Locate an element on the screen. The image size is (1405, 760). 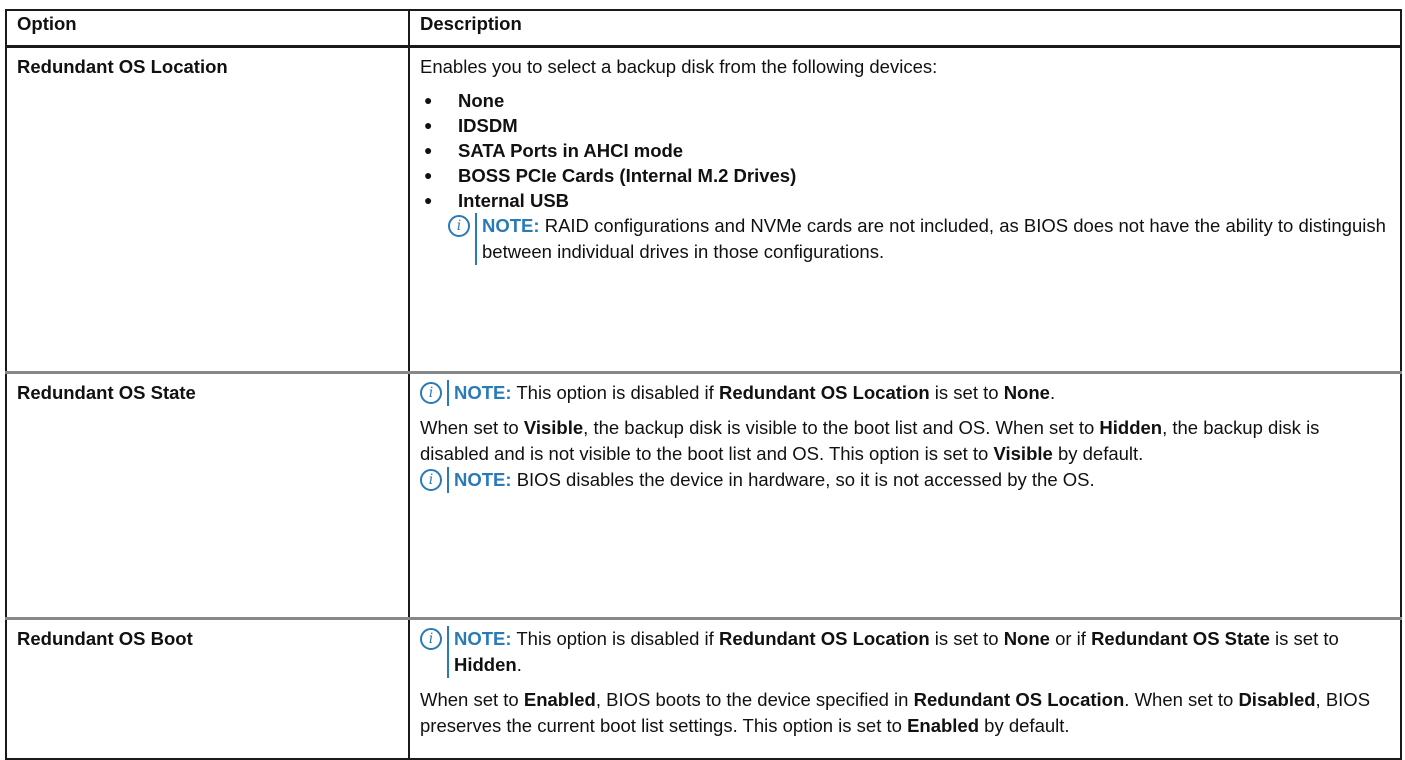
device-name: Internal USB is located at coordinates (514, 200).